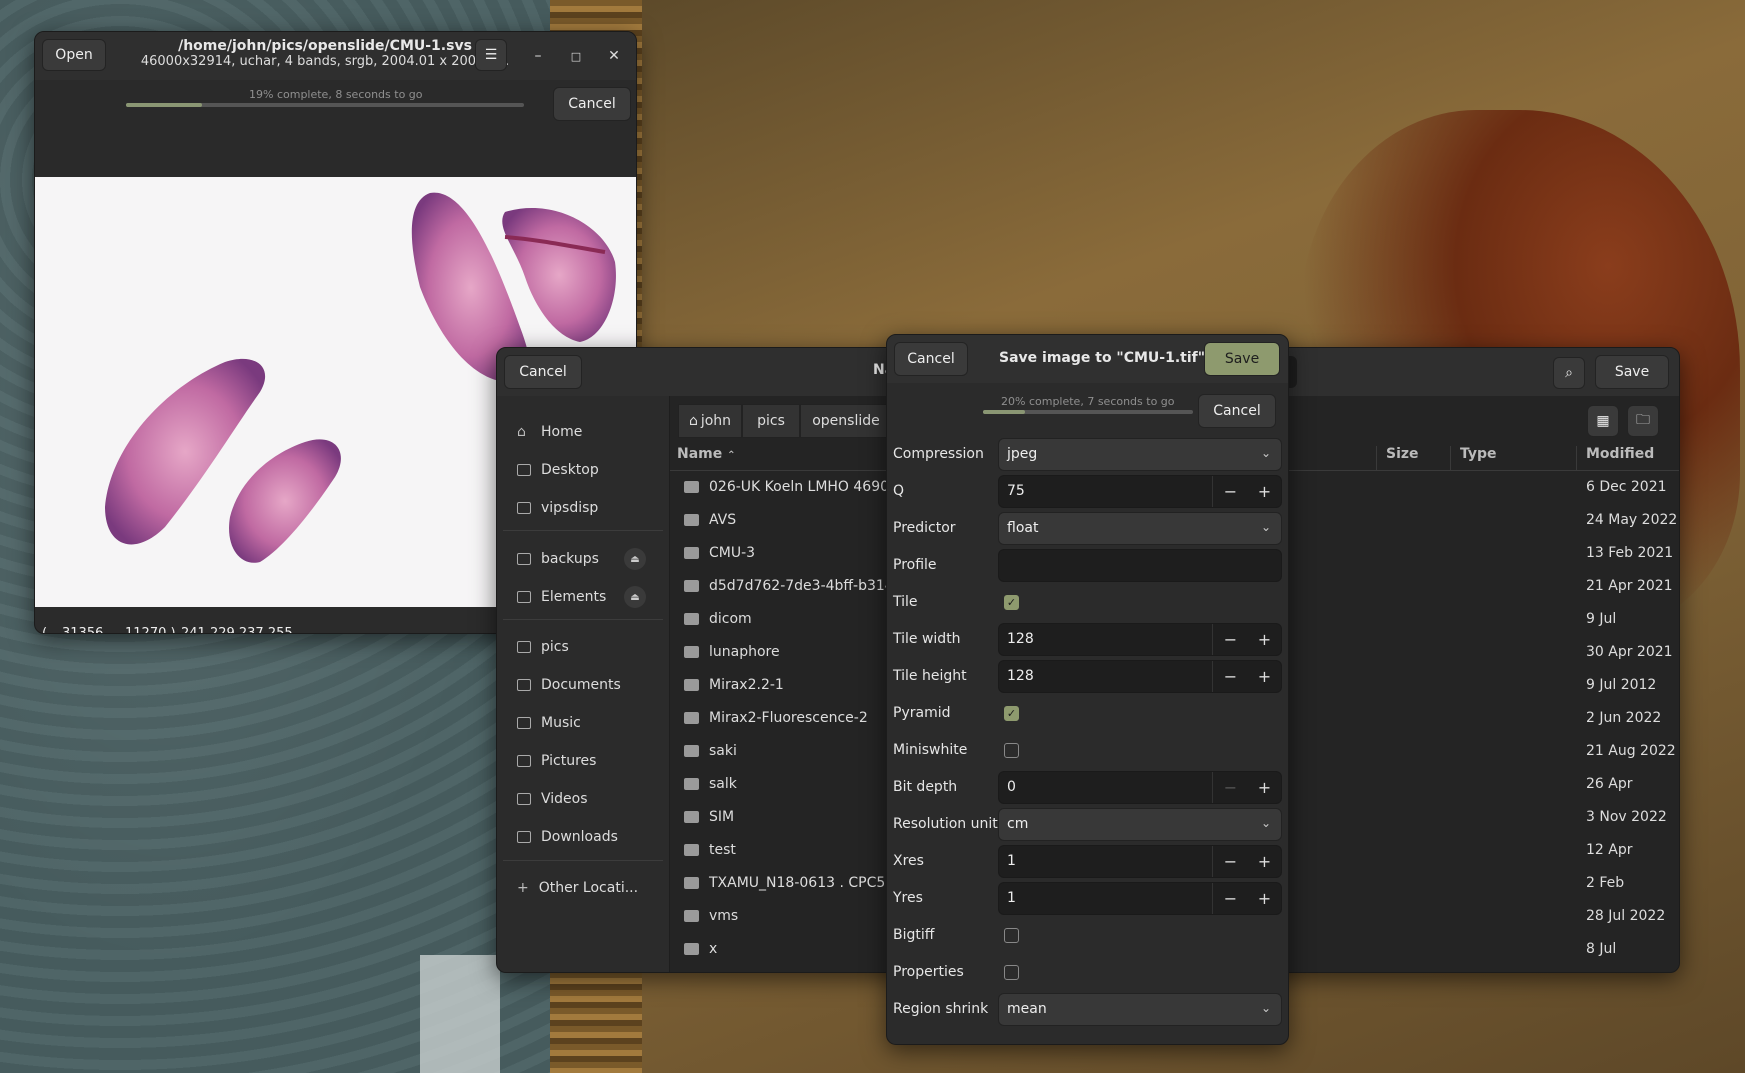  Describe the element at coordinates (724, 916) in the screenshot. I see `file-name: vms` at that location.